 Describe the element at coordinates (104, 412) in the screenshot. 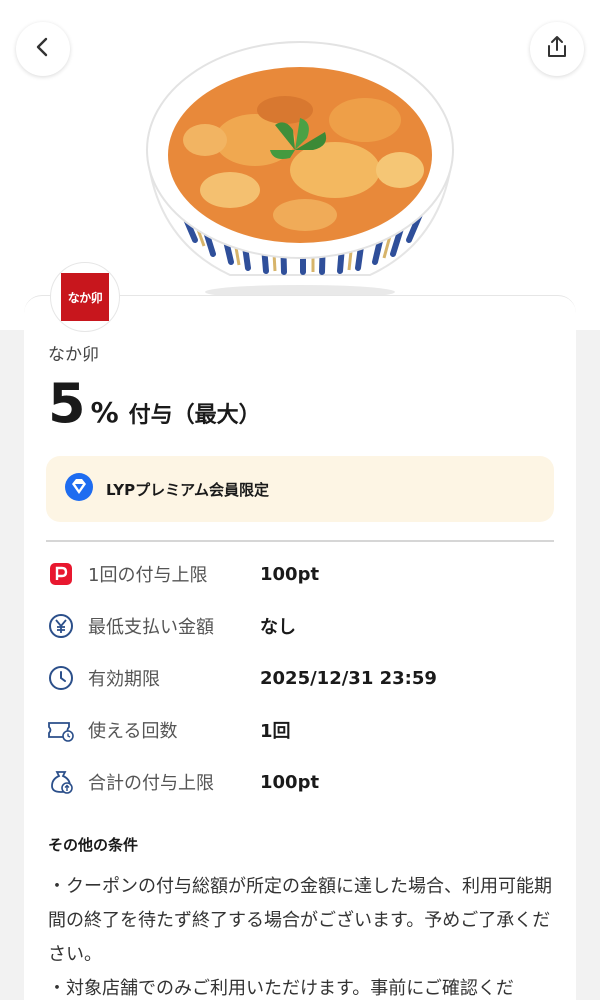

I see `reward-unit: %` at that location.